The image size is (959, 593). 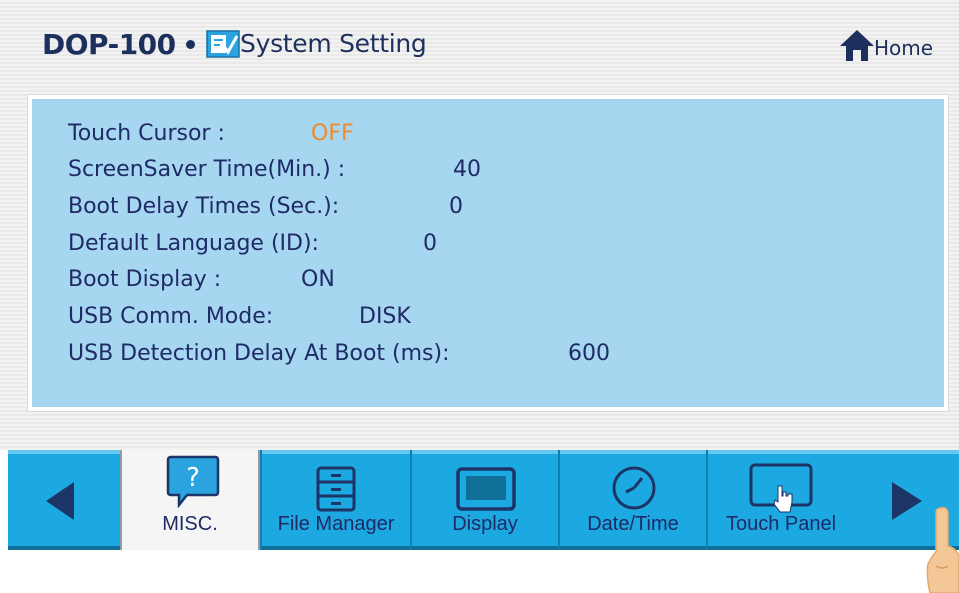 I want to click on tab-label: File Manager, so click(x=336, y=524).